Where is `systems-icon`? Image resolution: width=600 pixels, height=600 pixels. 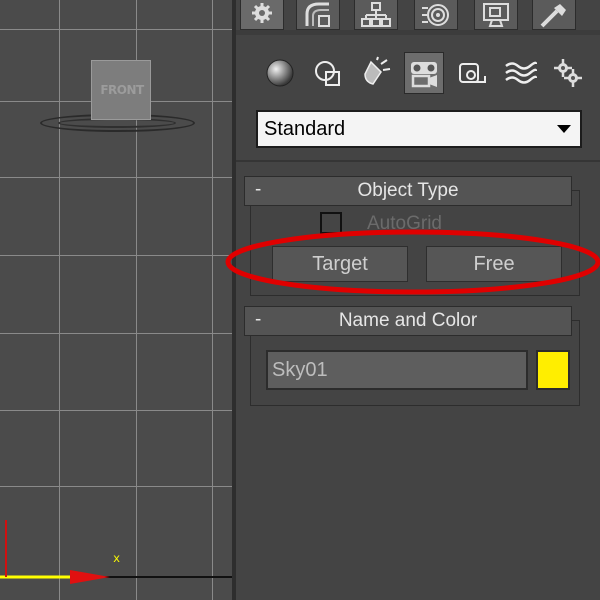
systems-icon is located at coordinates (568, 73).